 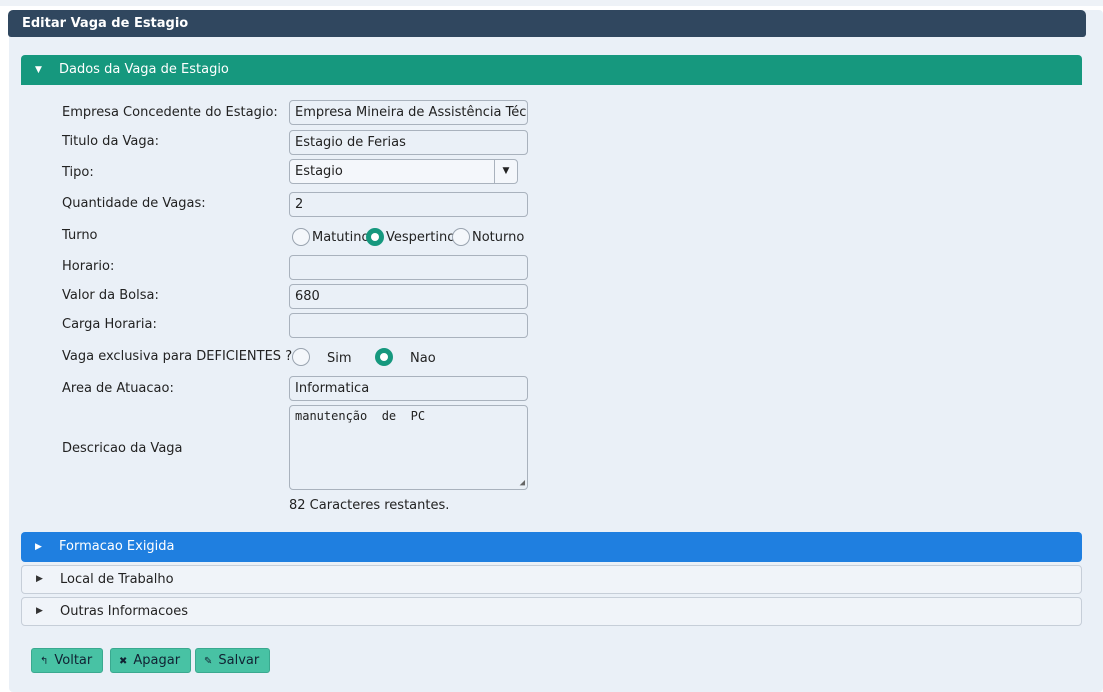 I want to click on turno-noturno-radio, so click(x=461, y=237).